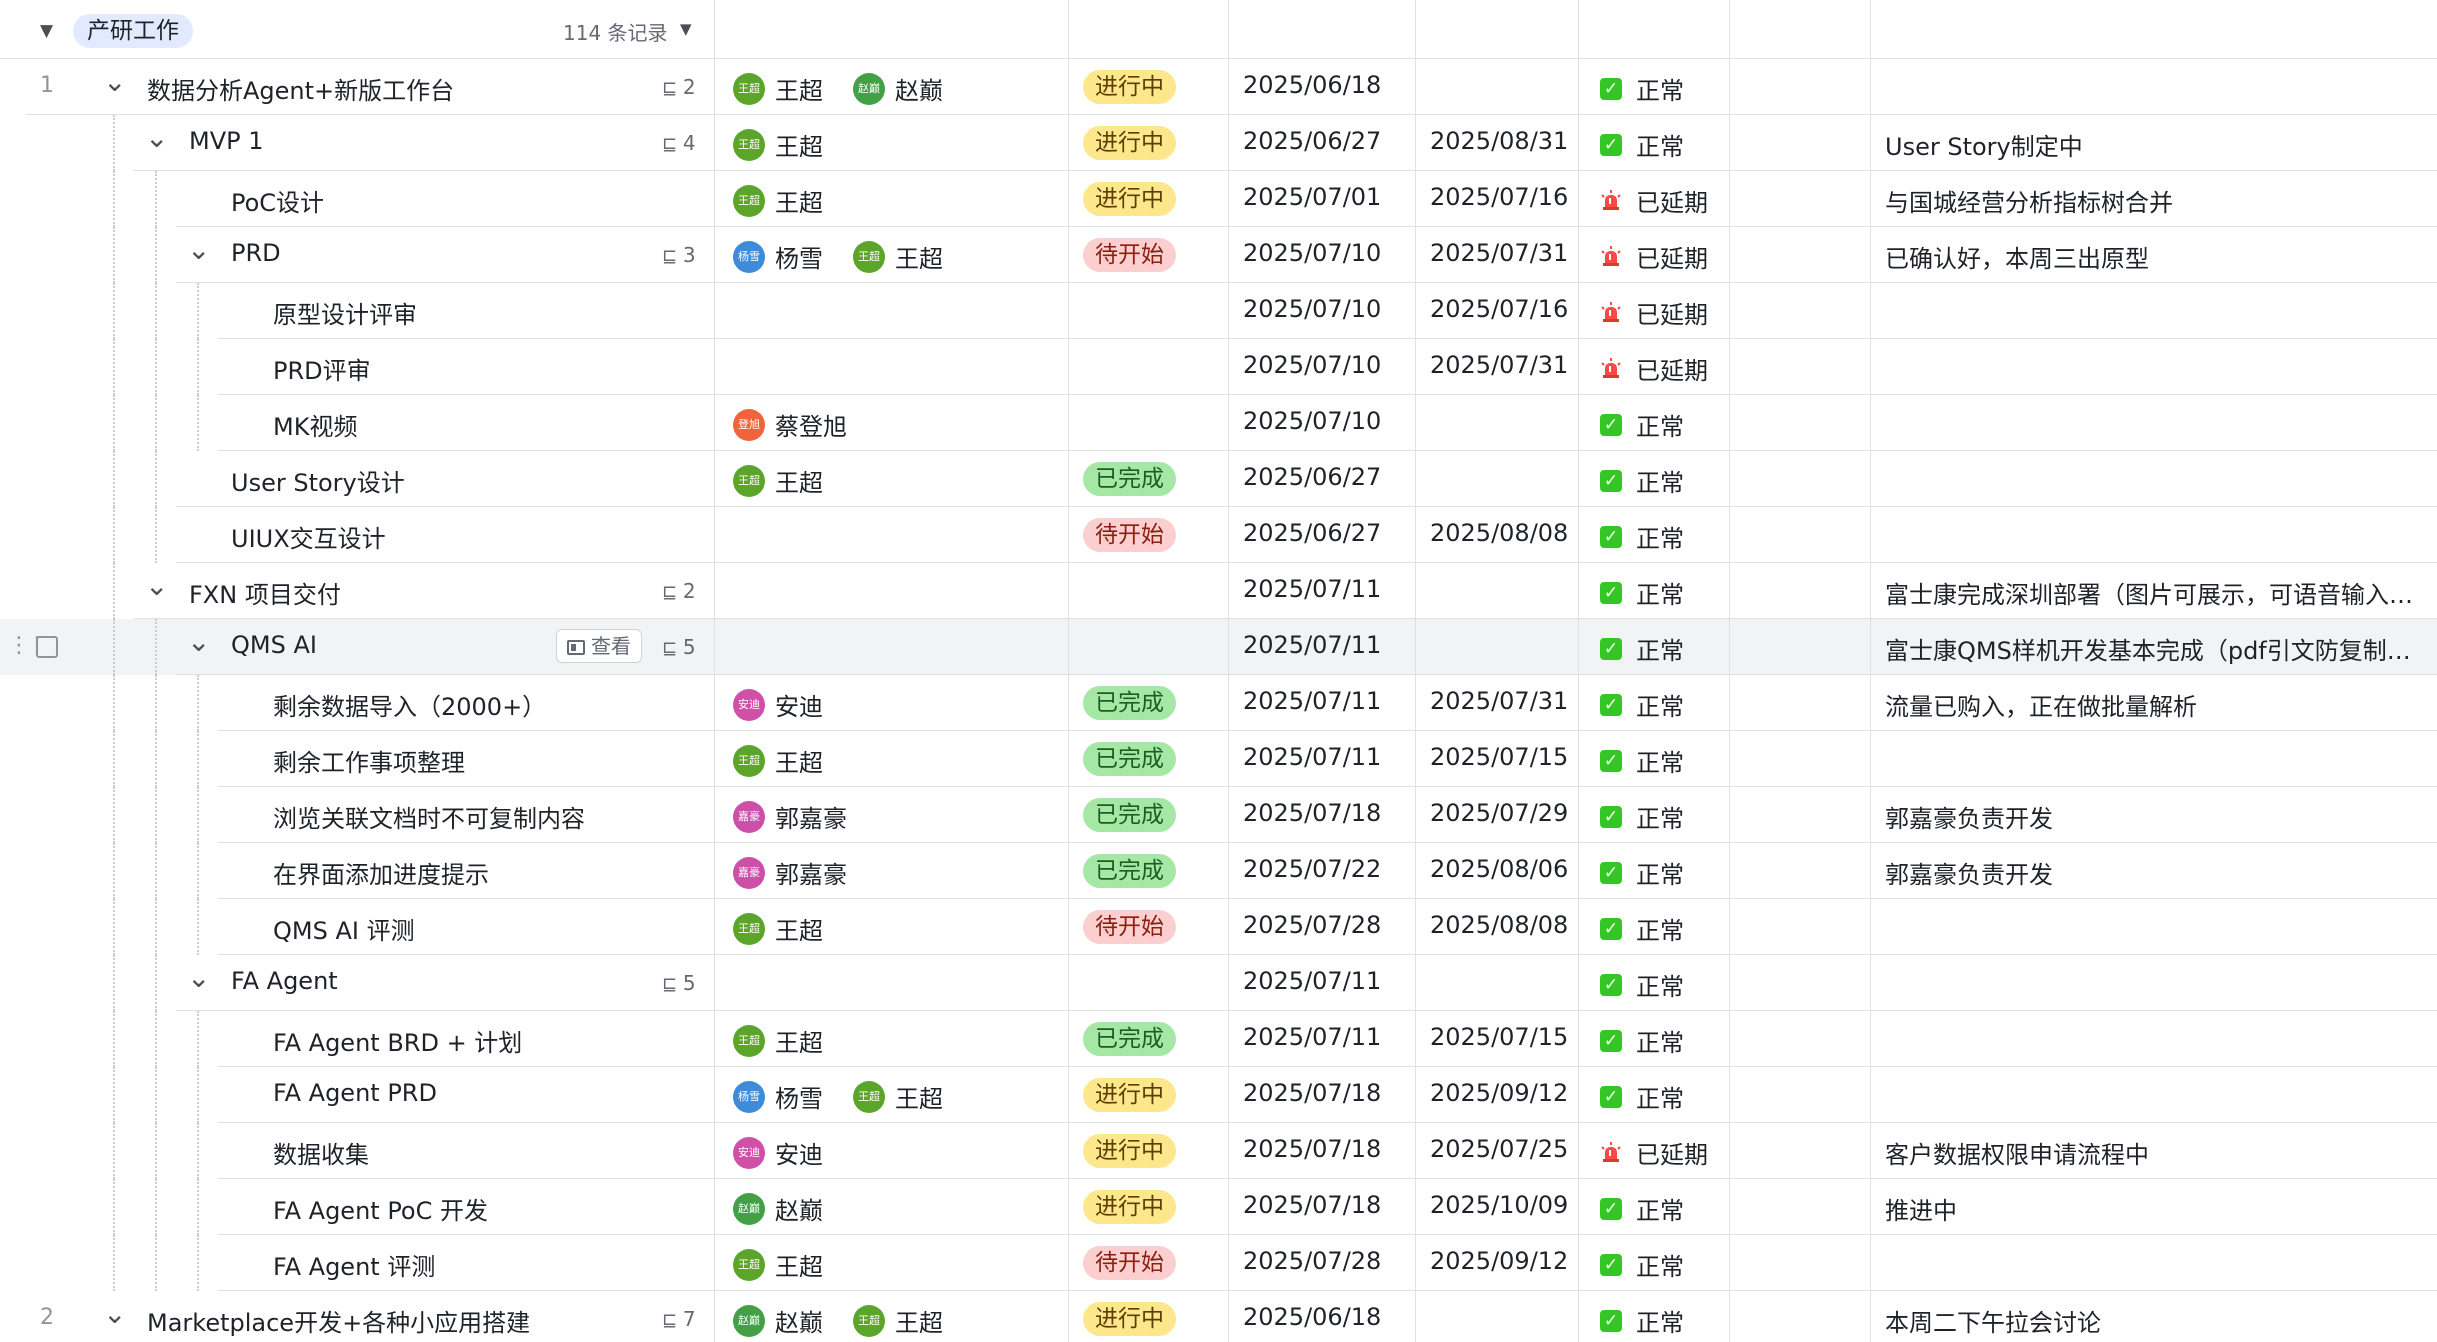  What do you see at coordinates (1218, 423) in the screenshot?
I see `table-row: MK视频 登旭 蔡登旭 2025/07/10 ✓ 正常` at bounding box center [1218, 423].